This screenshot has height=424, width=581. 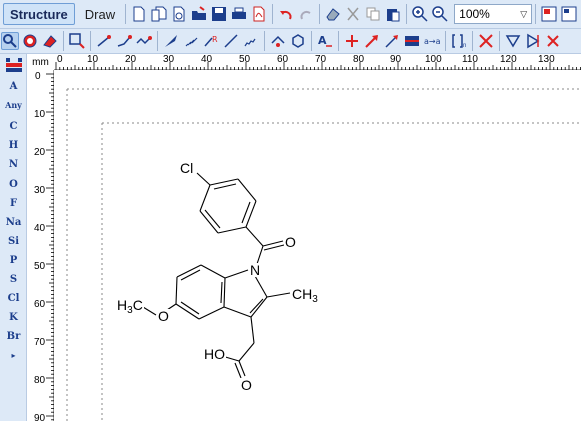 I want to click on hydroxyl-group: HO, so click(x=214, y=354).